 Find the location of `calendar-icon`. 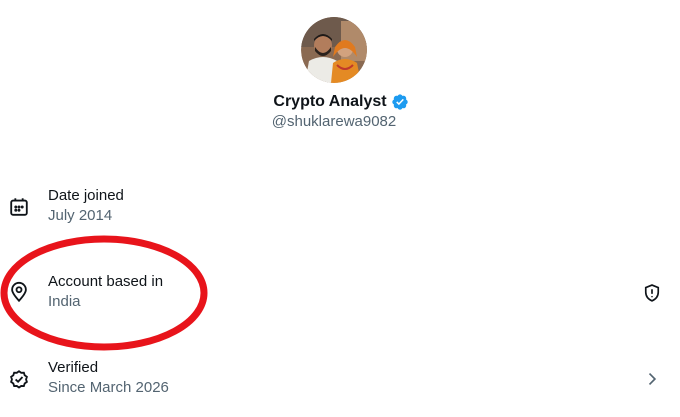

calendar-icon is located at coordinates (19, 207).